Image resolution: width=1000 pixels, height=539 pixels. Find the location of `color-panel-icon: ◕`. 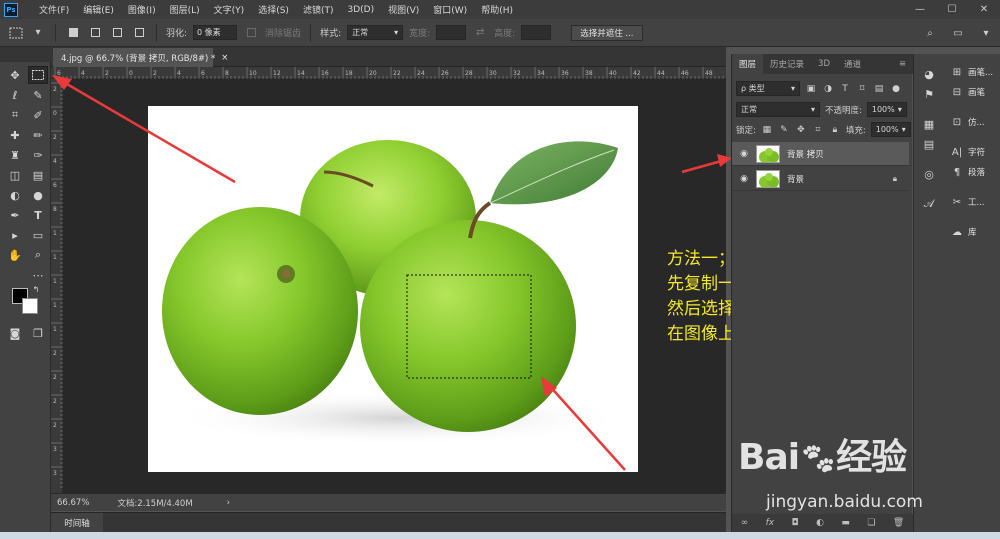

color-panel-icon: ◕ is located at coordinates (929, 74).